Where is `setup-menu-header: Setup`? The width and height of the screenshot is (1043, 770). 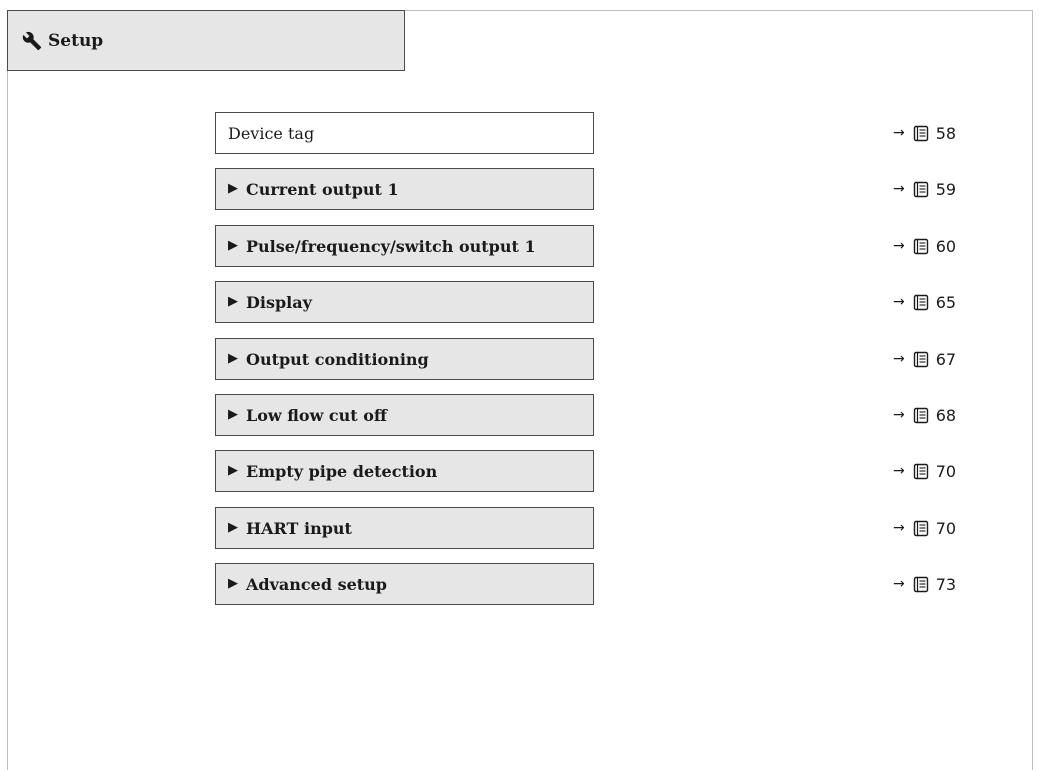 setup-menu-header: Setup is located at coordinates (206, 40).